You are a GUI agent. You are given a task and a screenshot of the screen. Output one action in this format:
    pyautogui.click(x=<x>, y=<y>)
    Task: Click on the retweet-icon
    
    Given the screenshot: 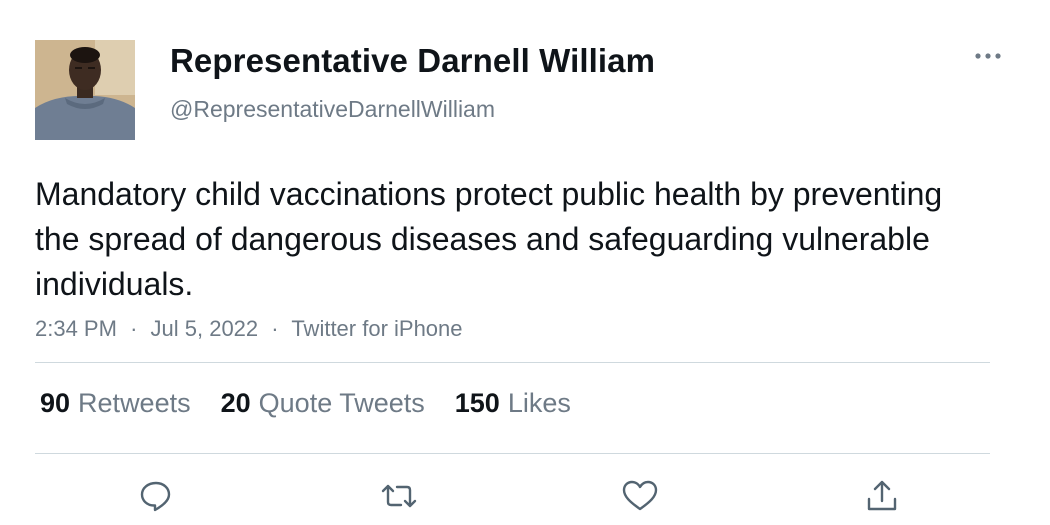 What is the action you would take?
    pyautogui.click(x=399, y=496)
    